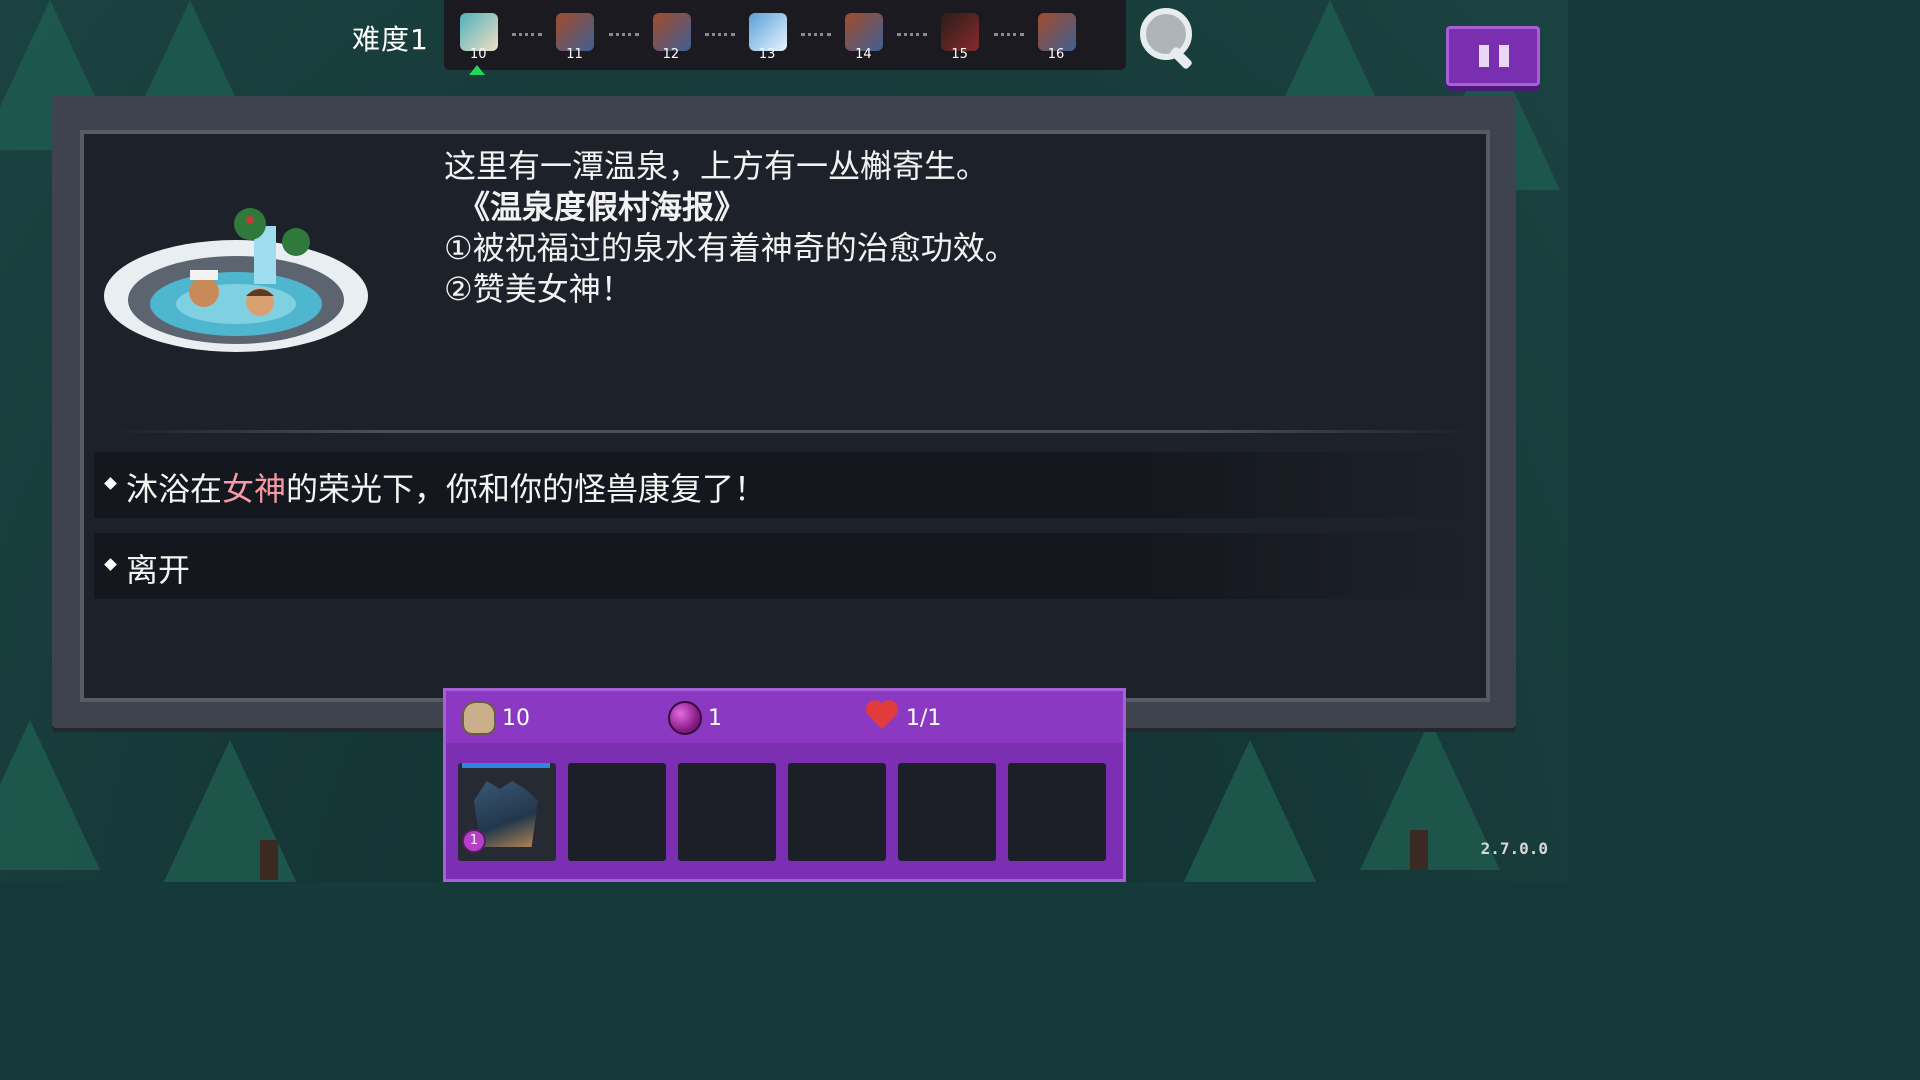 Image resolution: width=1920 pixels, height=1080 pixels. What do you see at coordinates (784, 566) in the screenshot?
I see `option-leave: 离开` at bounding box center [784, 566].